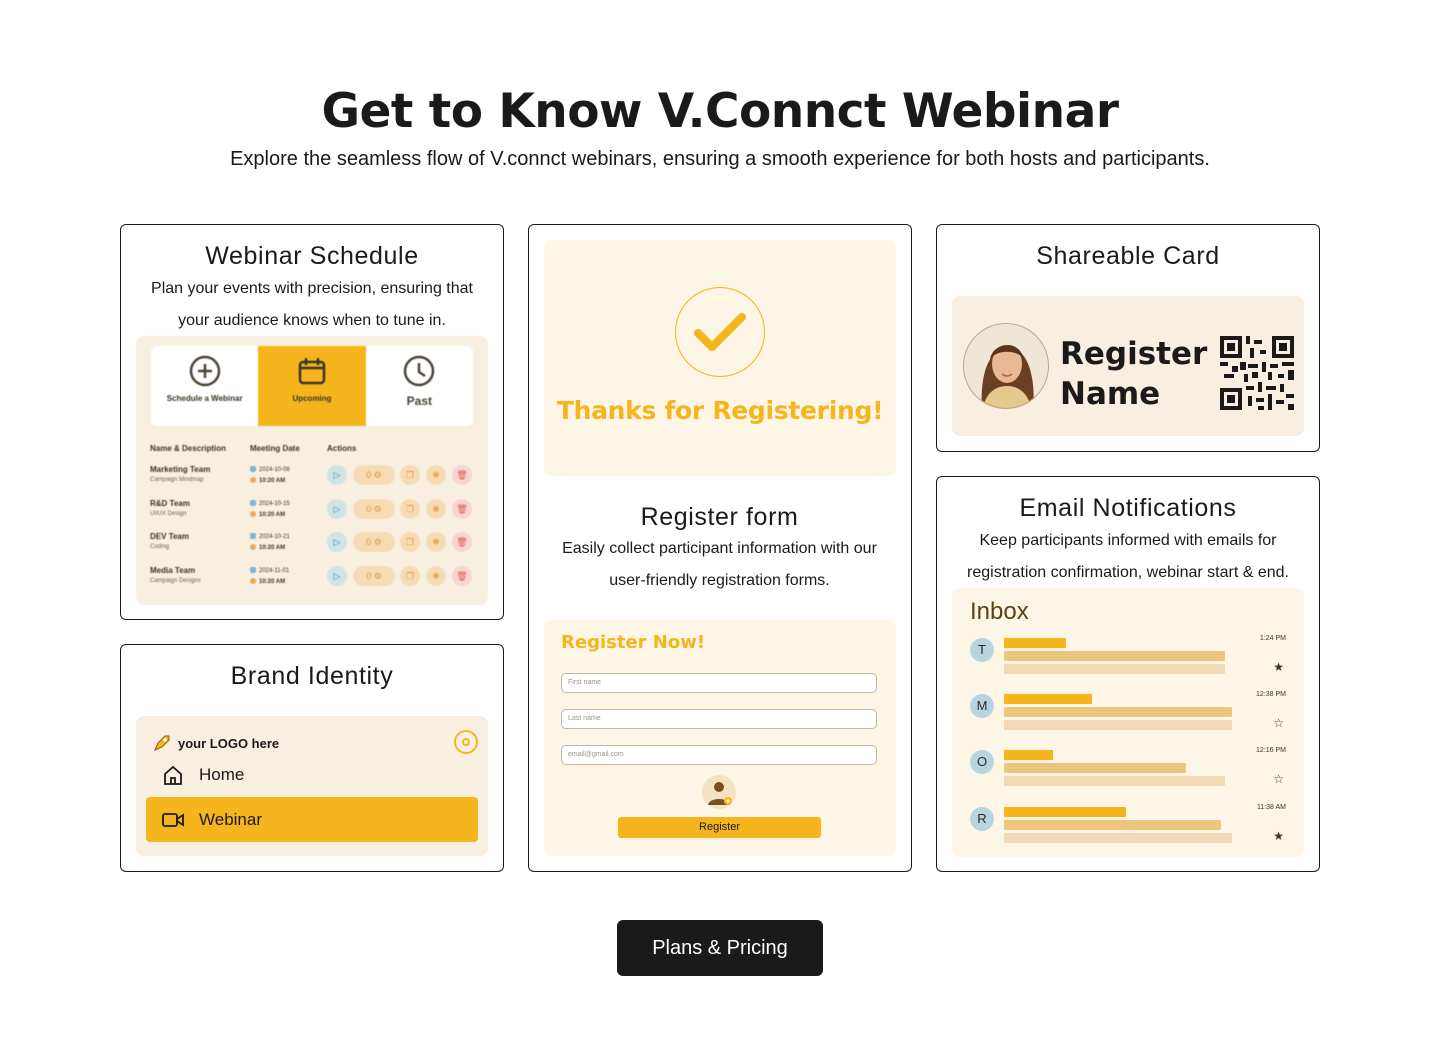 Image resolution: width=1440 pixels, height=1056 pixels. I want to click on date-text: 2024-11-01, so click(274, 571).